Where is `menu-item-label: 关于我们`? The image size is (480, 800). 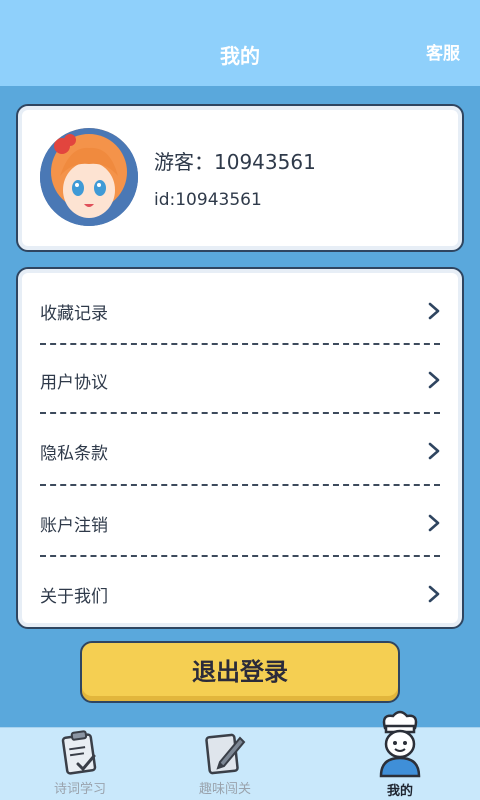
menu-item-label: 关于我们 is located at coordinates (74, 597).